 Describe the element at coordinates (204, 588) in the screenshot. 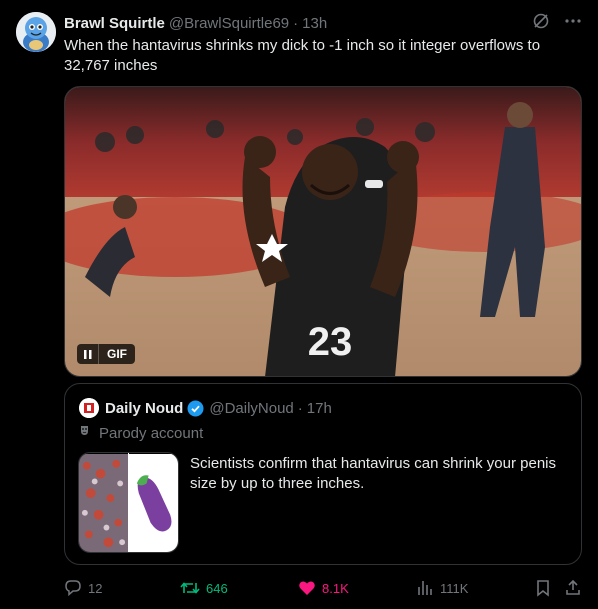

I see `retweet-button: 646` at that location.